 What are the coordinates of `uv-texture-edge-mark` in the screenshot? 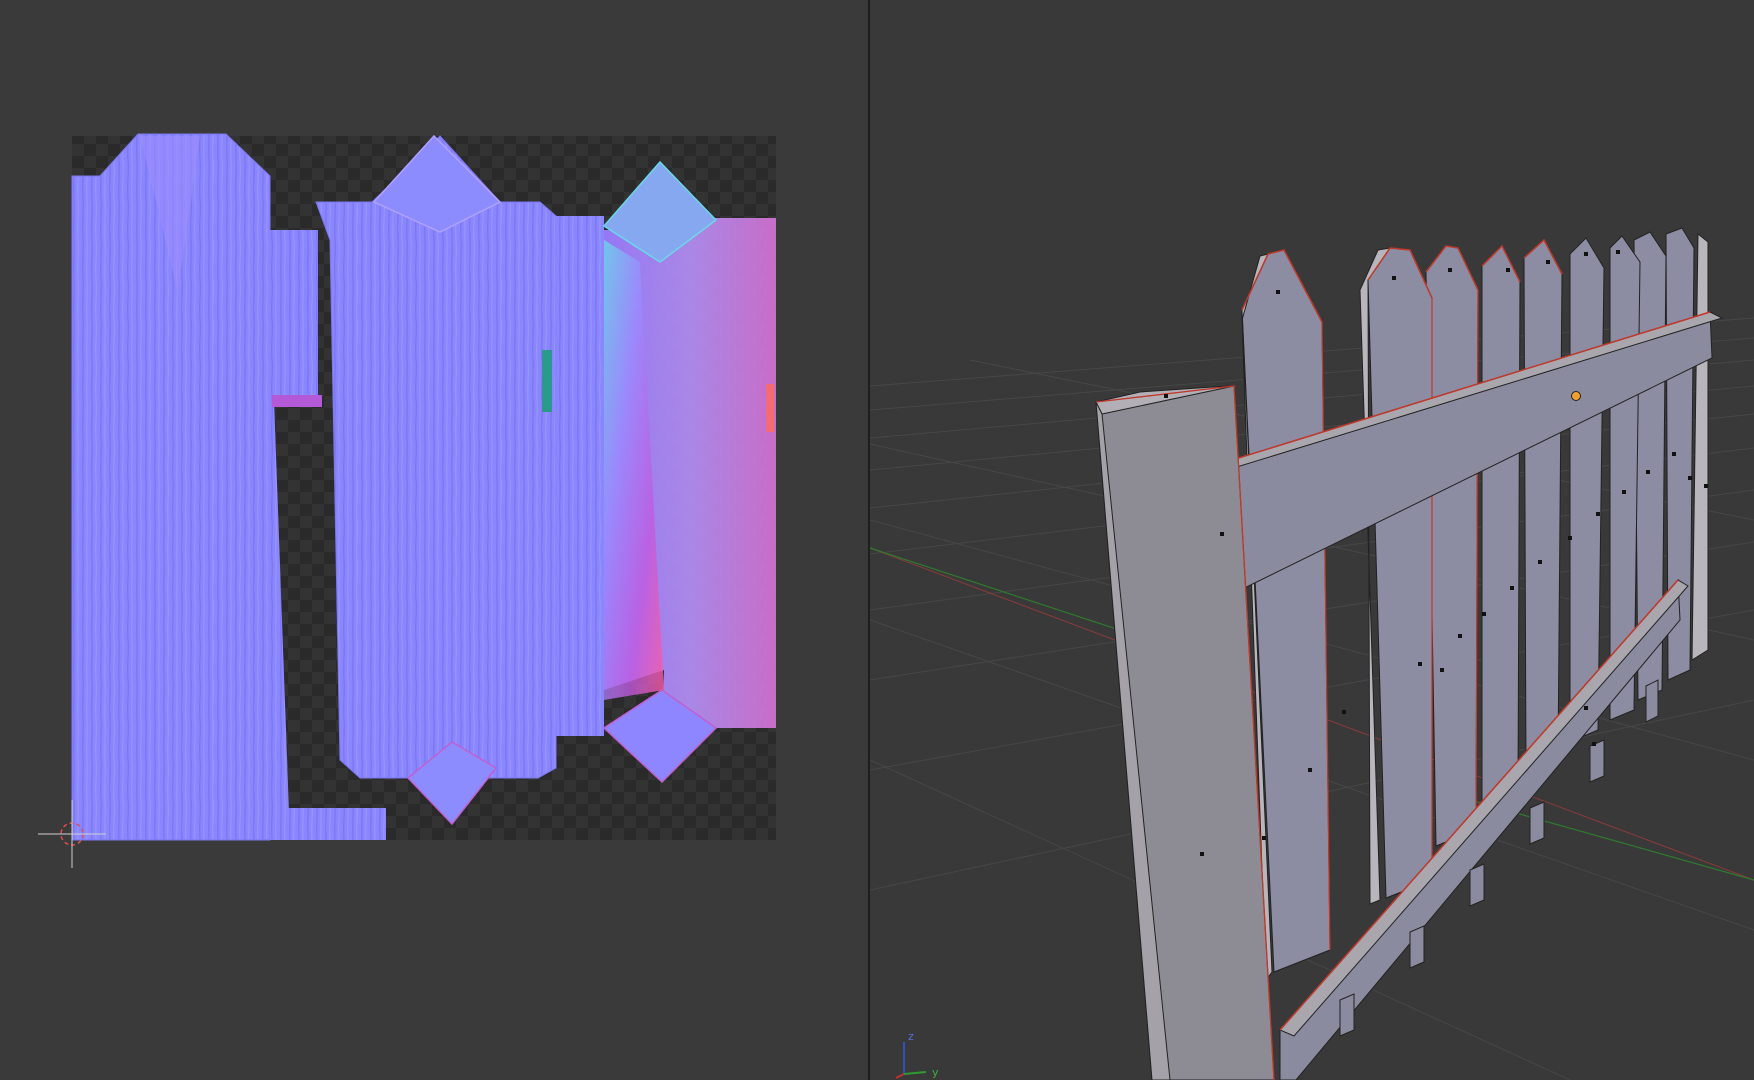 It's located at (770, 408).